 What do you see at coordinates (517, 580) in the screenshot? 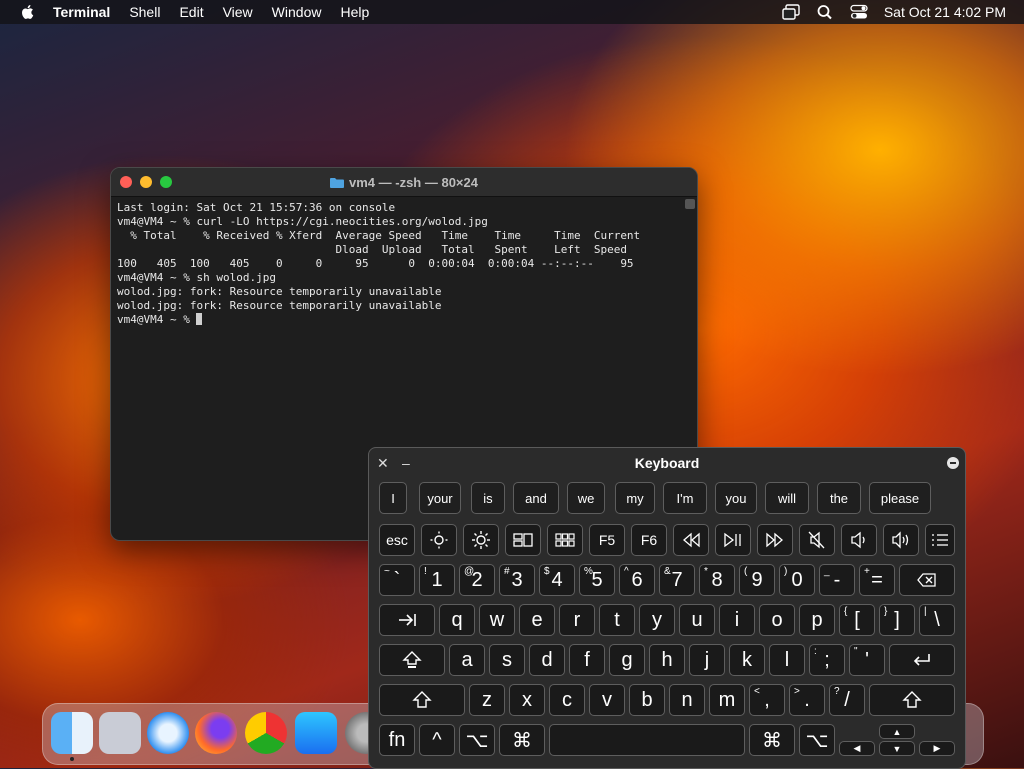
I see `key-3: #3` at bounding box center [517, 580].